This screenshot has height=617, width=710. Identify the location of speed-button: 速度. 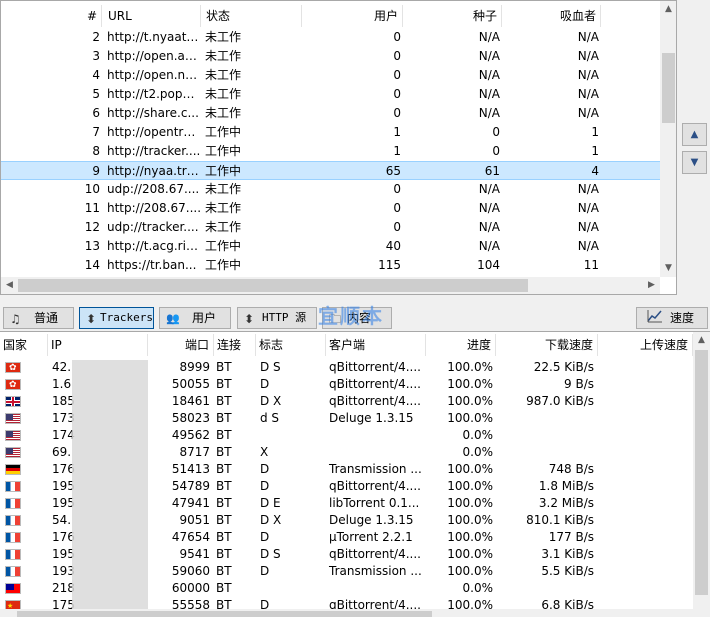
(672, 318).